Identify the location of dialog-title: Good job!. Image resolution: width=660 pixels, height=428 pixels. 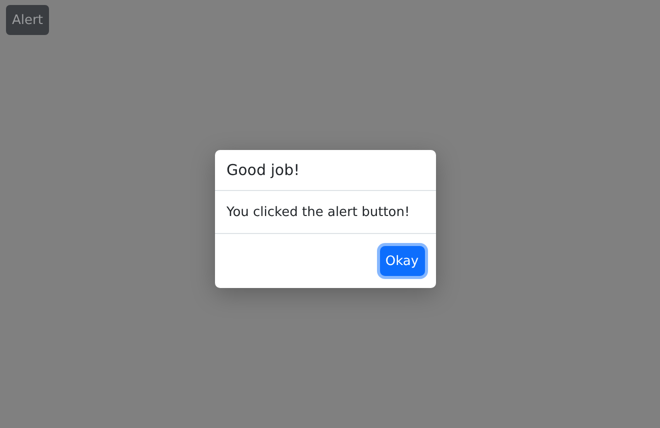
(263, 170).